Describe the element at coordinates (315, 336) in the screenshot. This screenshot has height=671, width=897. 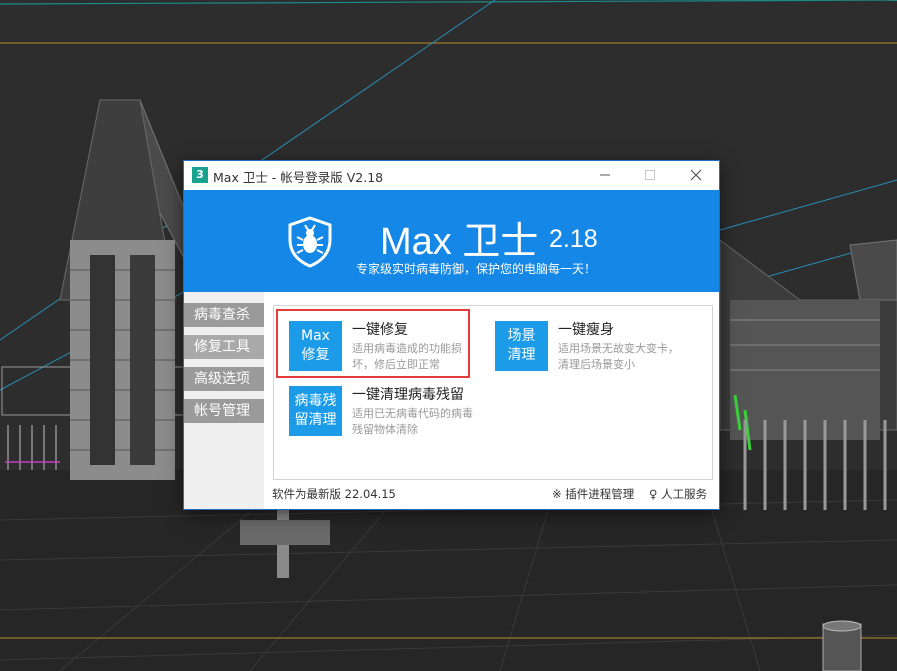
I see `badge-line: Max` at that location.